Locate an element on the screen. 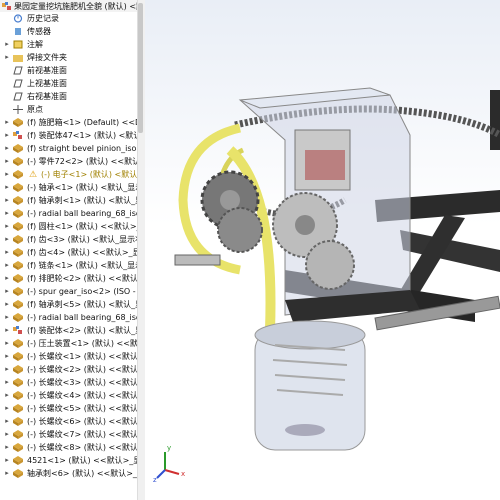 The image size is (500, 500). tree-item: ▸ (f) 装配体47<1> (默认) <默认_显 is located at coordinates (68, 135).